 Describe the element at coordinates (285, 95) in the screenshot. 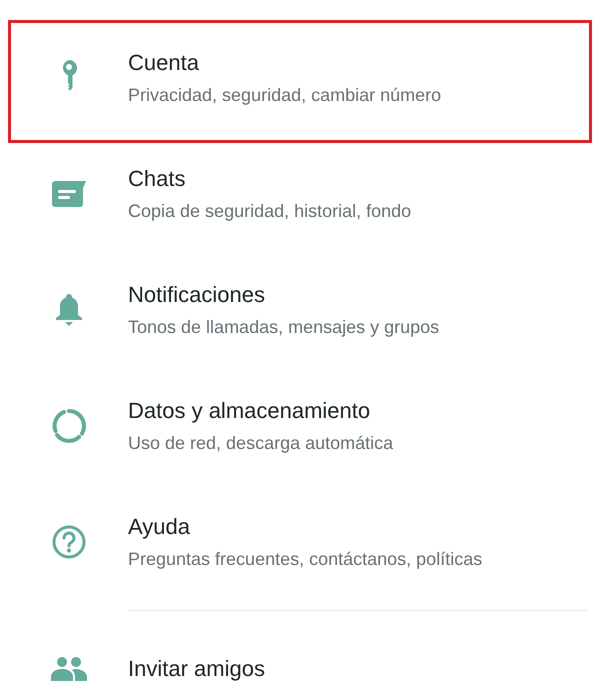

I see `item-subtitle: Privacidad, seguridad, cambiar número` at that location.